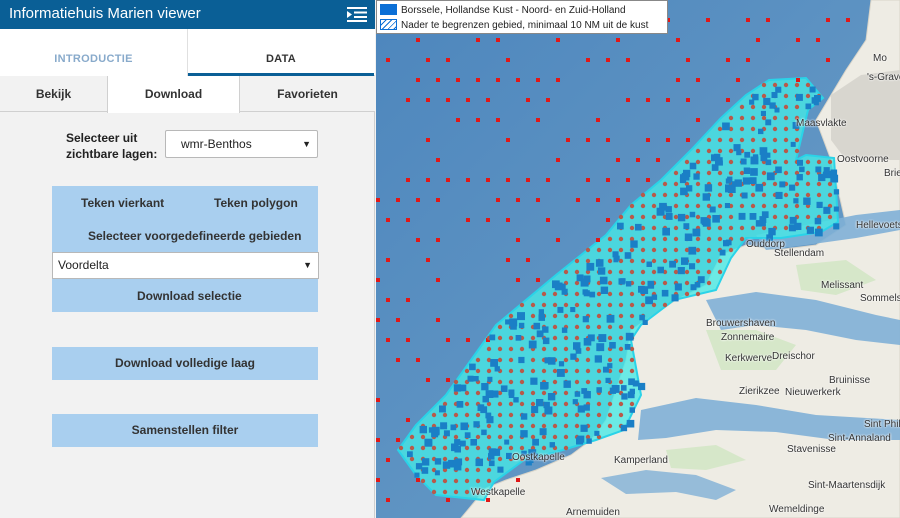 Image resolution: width=900 pixels, height=518 pixels. Describe the element at coordinates (280, 52) in the screenshot. I see `tab-data: DATA` at that location.